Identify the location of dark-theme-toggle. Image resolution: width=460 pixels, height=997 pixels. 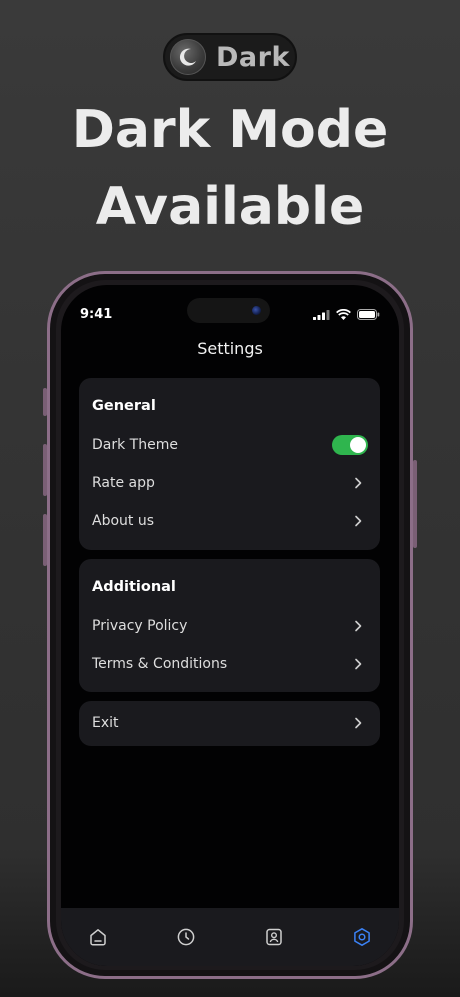
(350, 445).